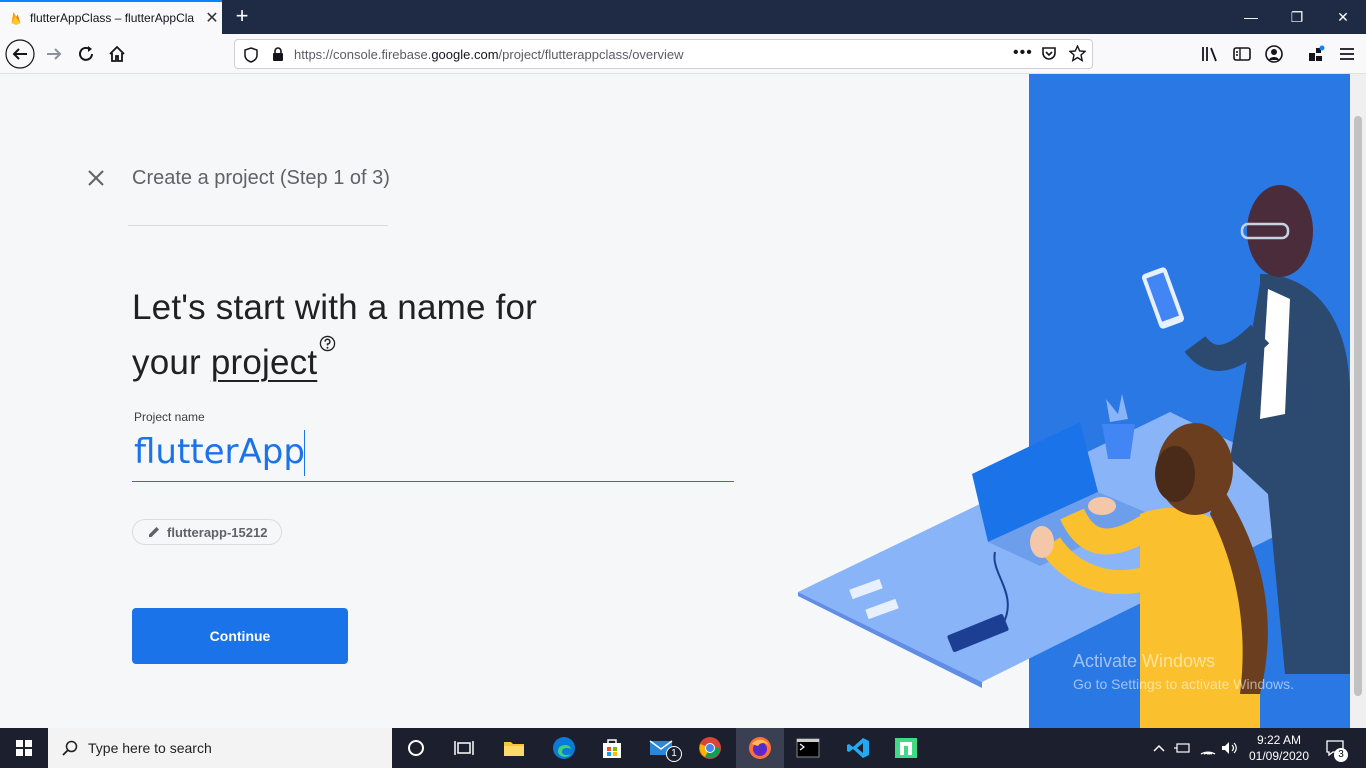  What do you see at coordinates (858, 748) in the screenshot?
I see `vscode-icon` at bounding box center [858, 748].